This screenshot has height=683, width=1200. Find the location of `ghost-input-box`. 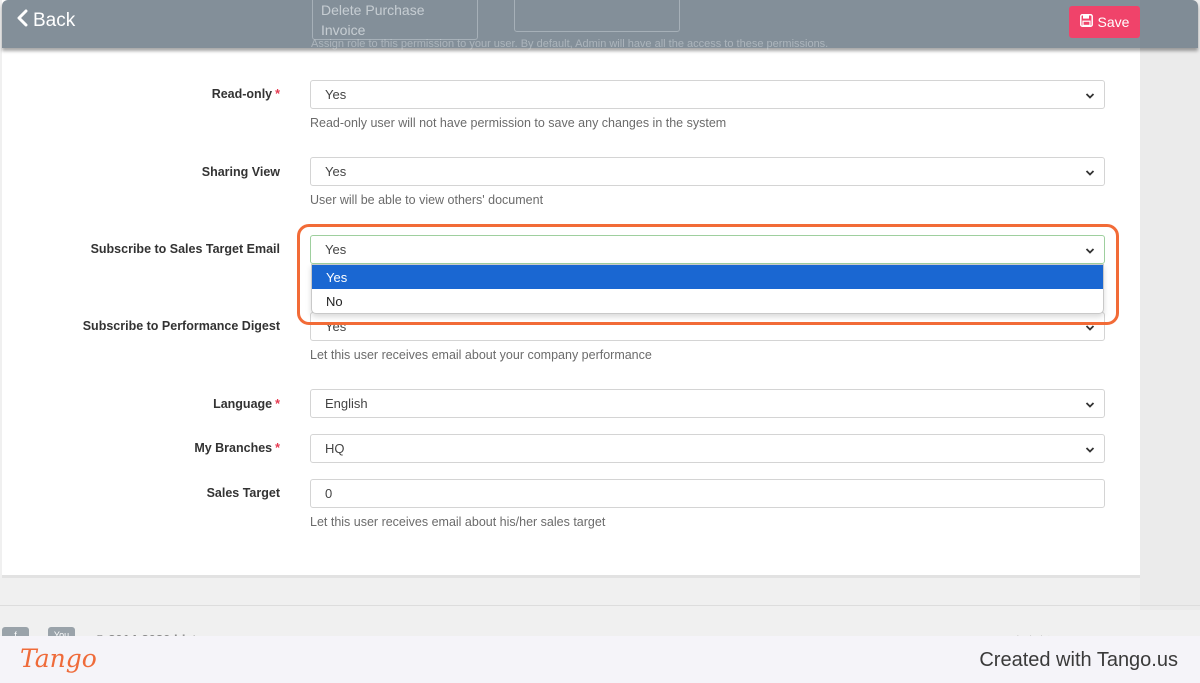

ghost-input-box is located at coordinates (597, 16).